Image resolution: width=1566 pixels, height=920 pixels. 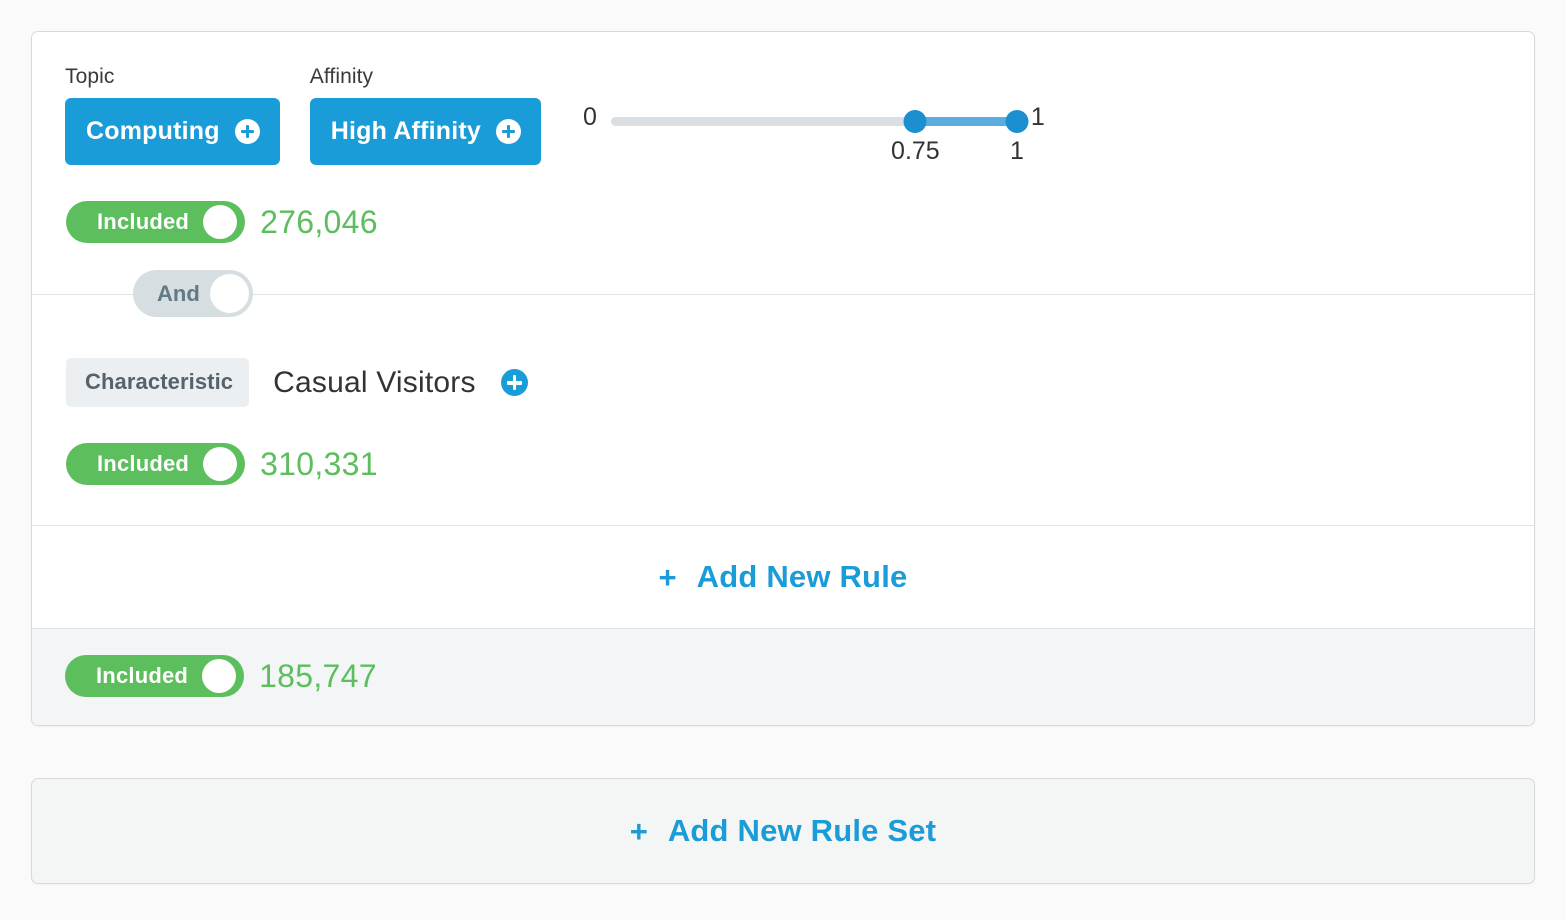 What do you see at coordinates (158, 382) in the screenshot?
I see `characteristic-badge: Characteristic` at bounding box center [158, 382].